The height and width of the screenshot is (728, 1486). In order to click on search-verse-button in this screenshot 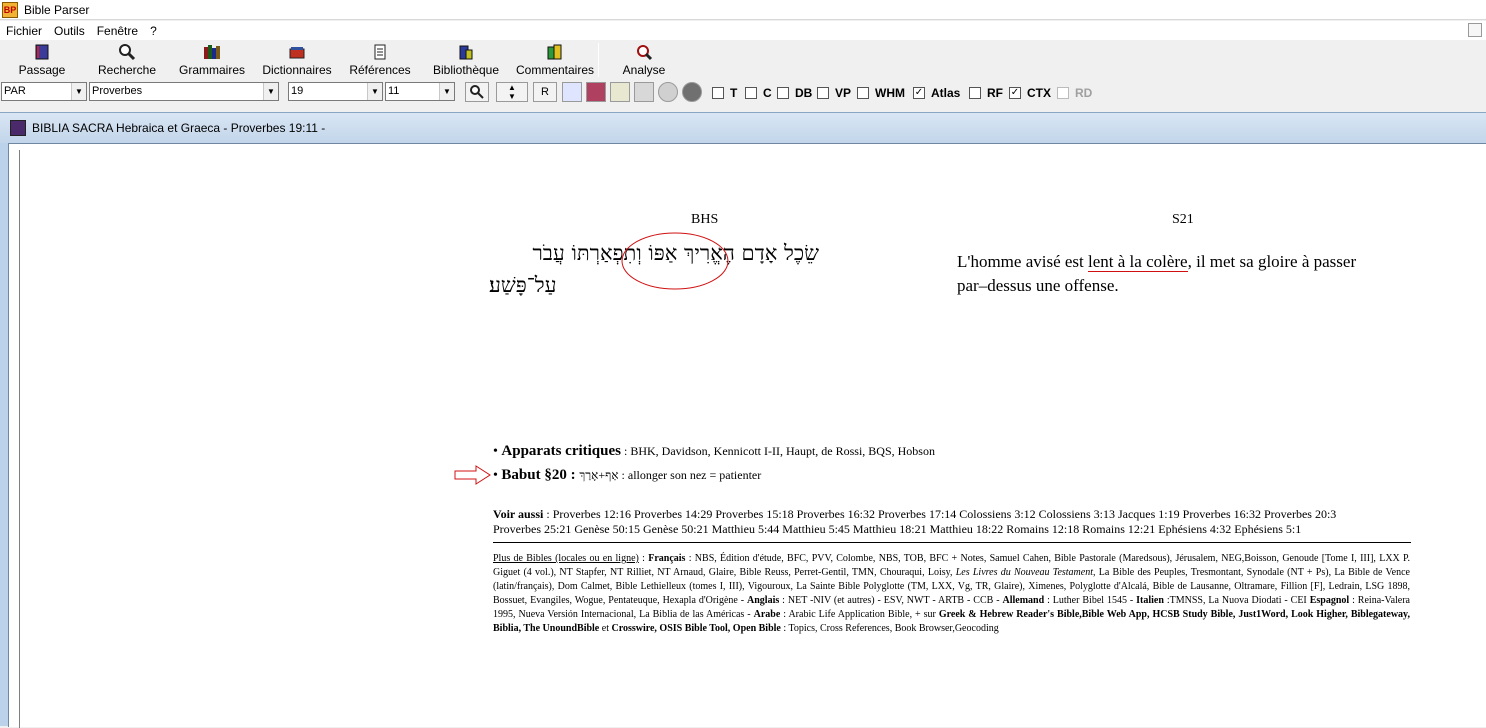, I will do `click(477, 92)`.